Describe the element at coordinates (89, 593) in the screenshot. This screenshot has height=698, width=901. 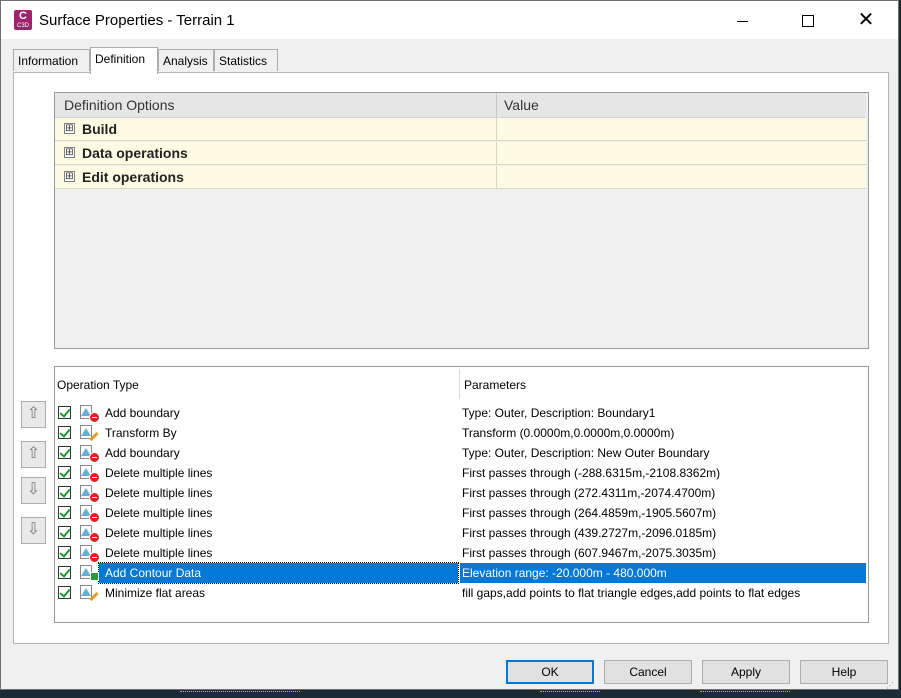
I see `flat-areas-icon` at that location.